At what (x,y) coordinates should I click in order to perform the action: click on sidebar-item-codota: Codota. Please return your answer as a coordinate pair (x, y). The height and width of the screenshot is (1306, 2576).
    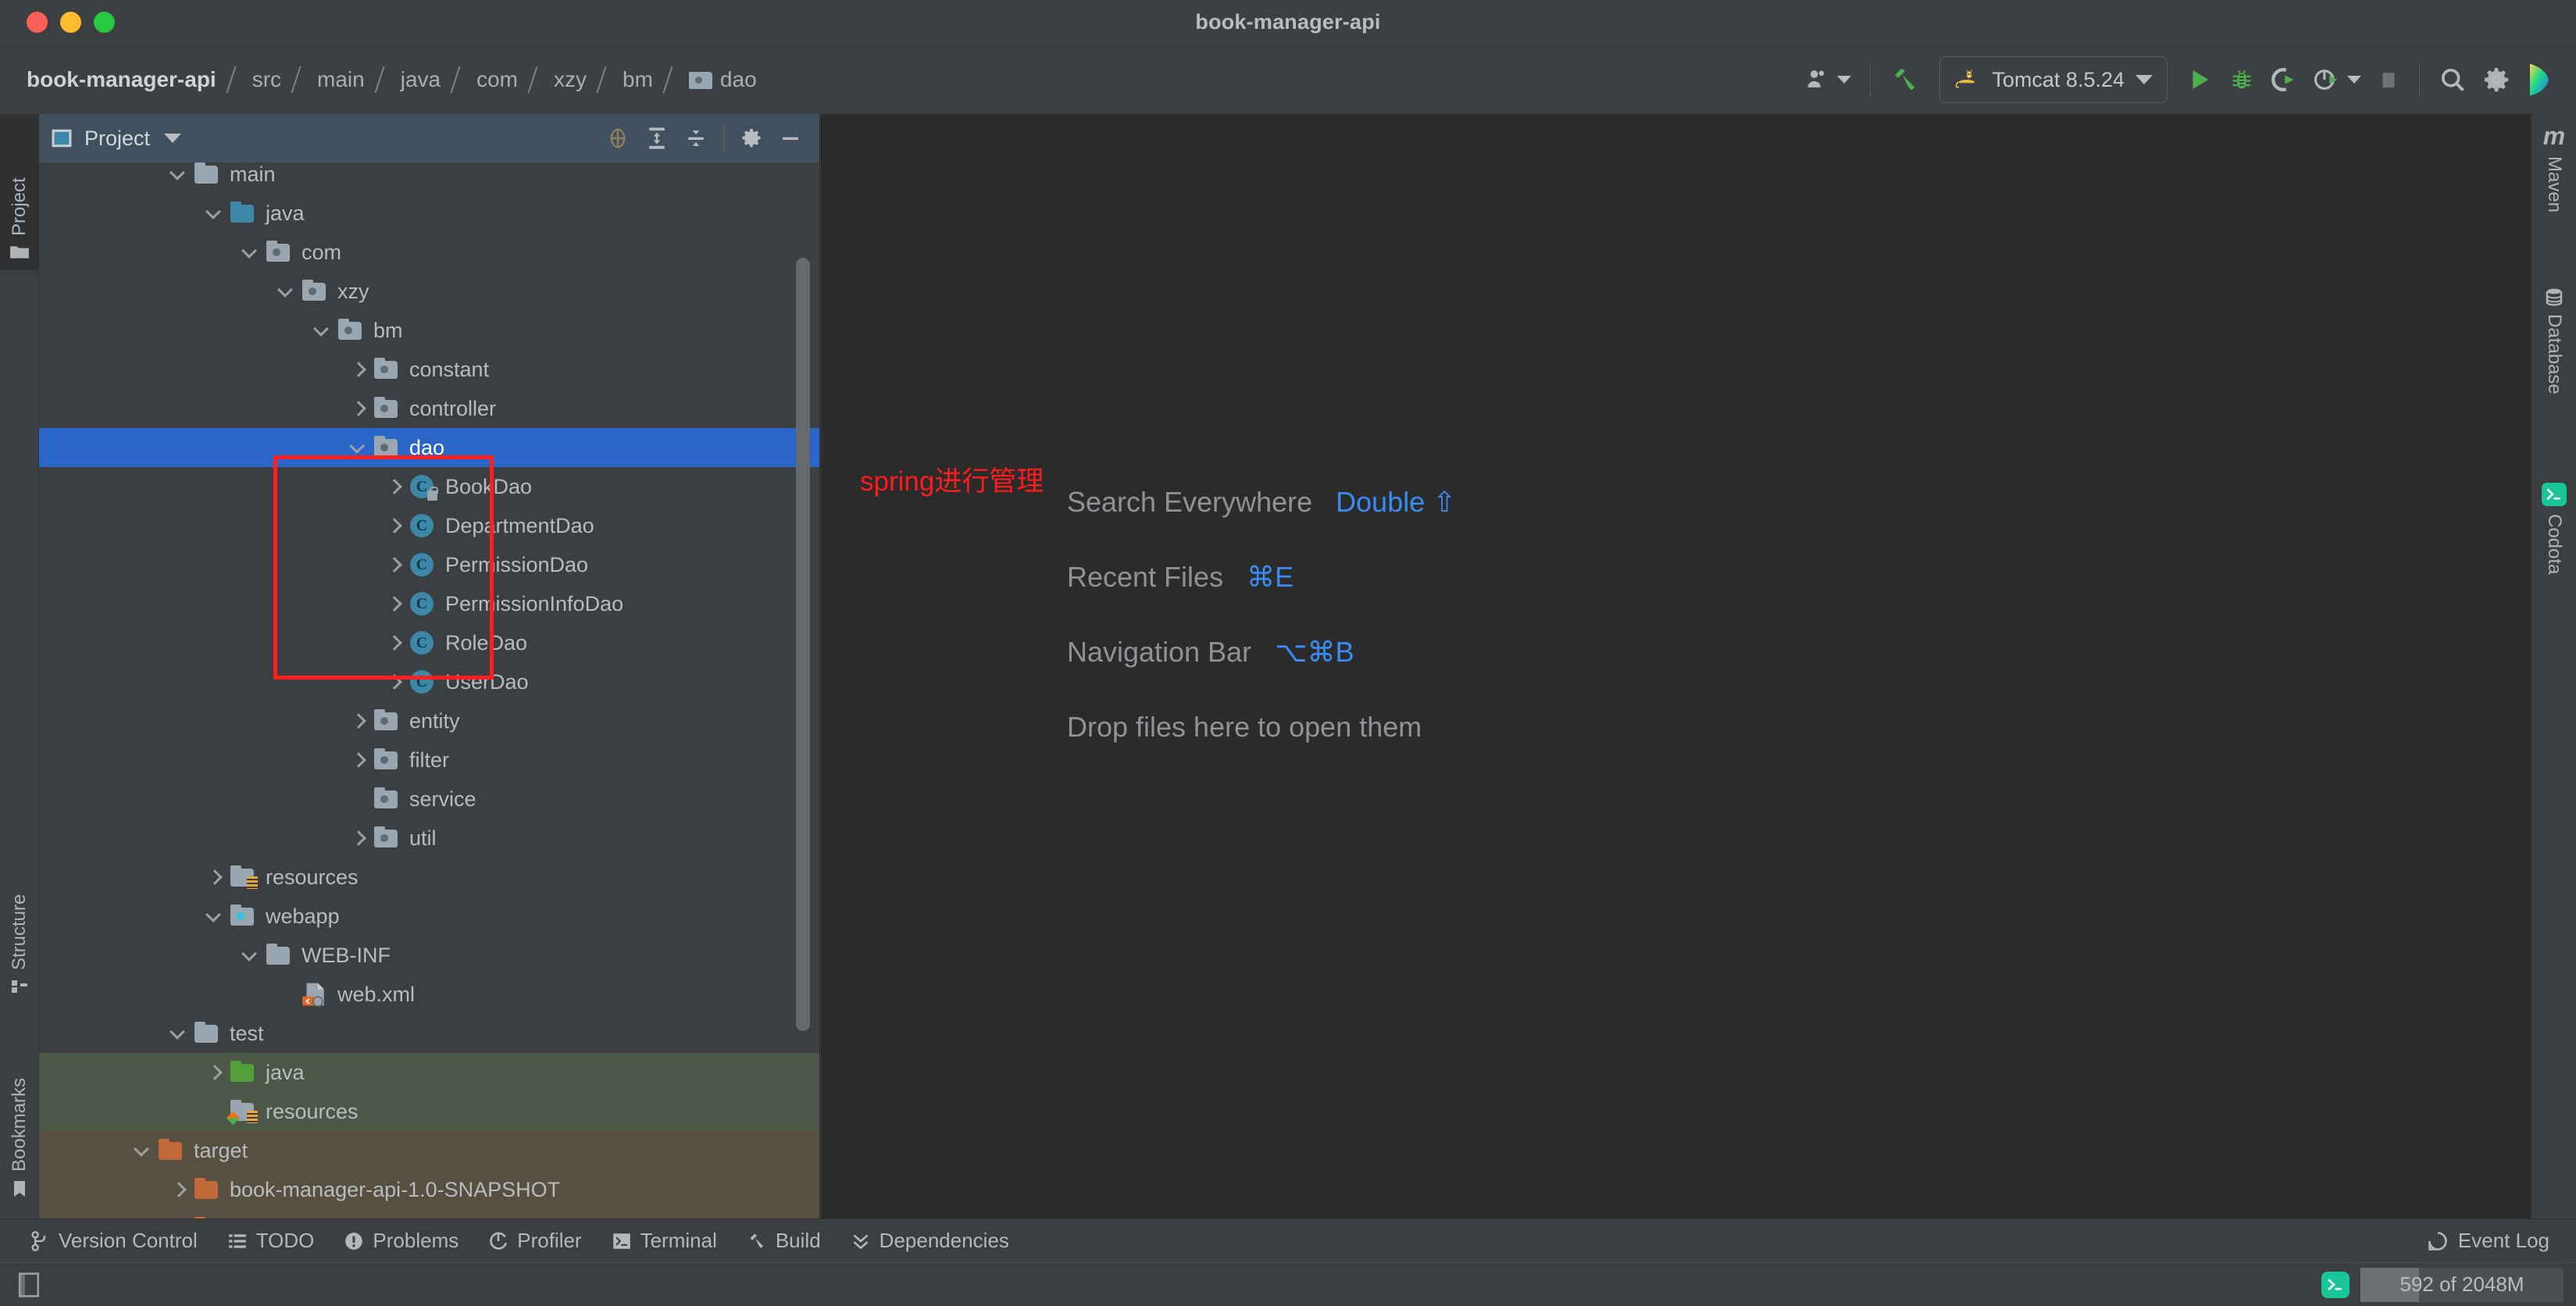
    Looking at the image, I should click on (2554, 559).